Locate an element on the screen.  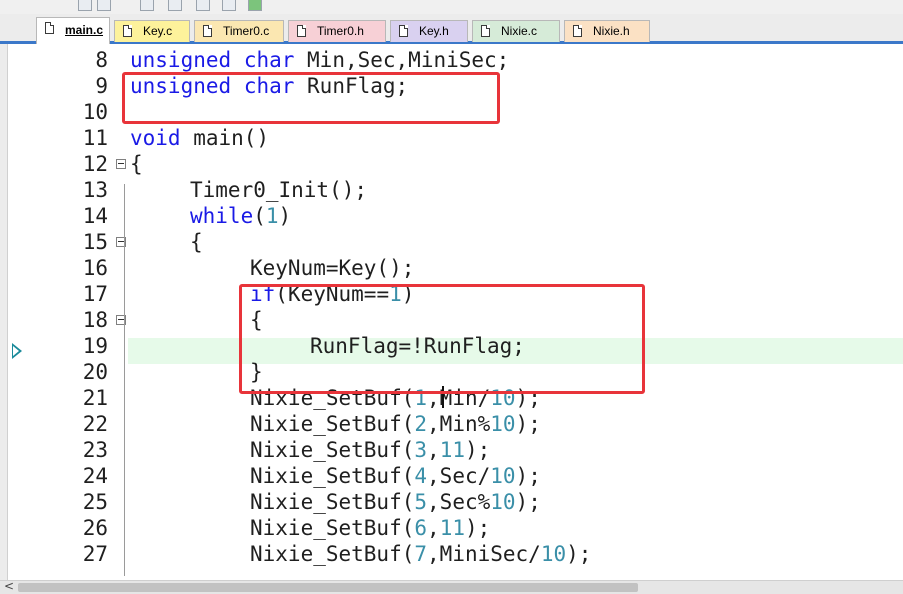
code-line: 26 Nixie_SetBuf(6,11); is located at coordinates (451, 528).